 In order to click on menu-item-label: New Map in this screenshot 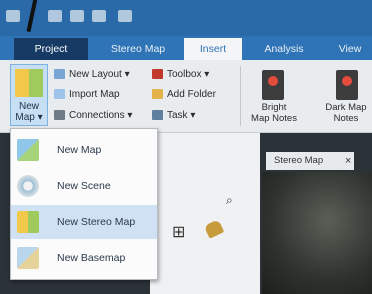, I will do `click(79, 150)`.